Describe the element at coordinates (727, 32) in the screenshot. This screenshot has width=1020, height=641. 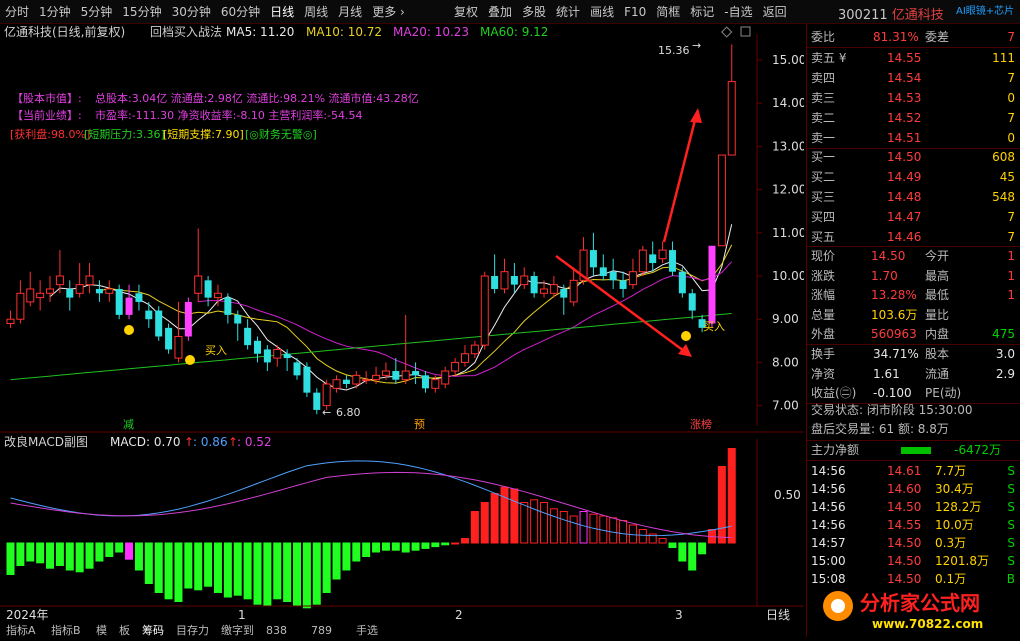
I see `diamond-icon` at that location.